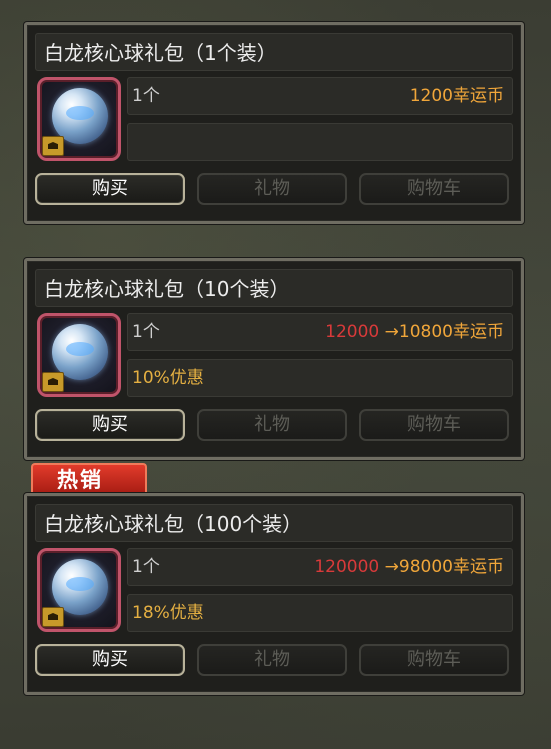  I want to click on discount-label: 10%优惠, so click(168, 378).